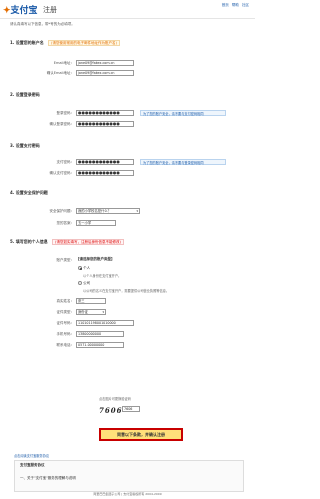 This screenshot has width=320, height=499. I want to click on step1-header: 1. 设置您的账户名 (请您使用常用的电子邮件地址作为账户名), so click(65, 43).